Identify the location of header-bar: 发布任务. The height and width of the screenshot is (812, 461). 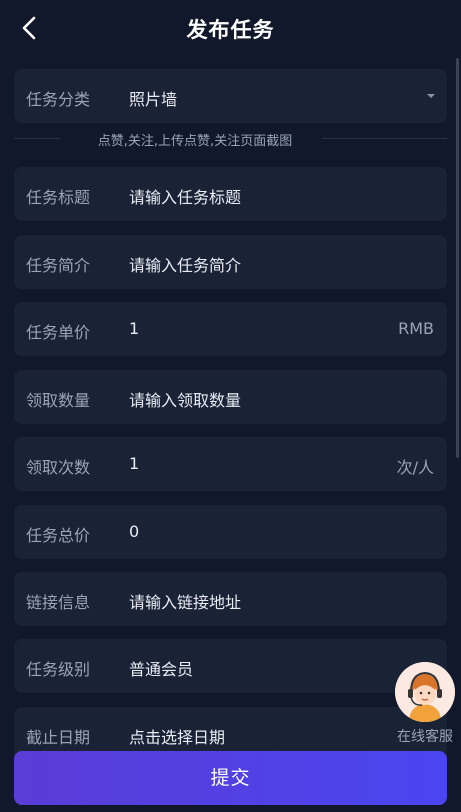
(230, 28).